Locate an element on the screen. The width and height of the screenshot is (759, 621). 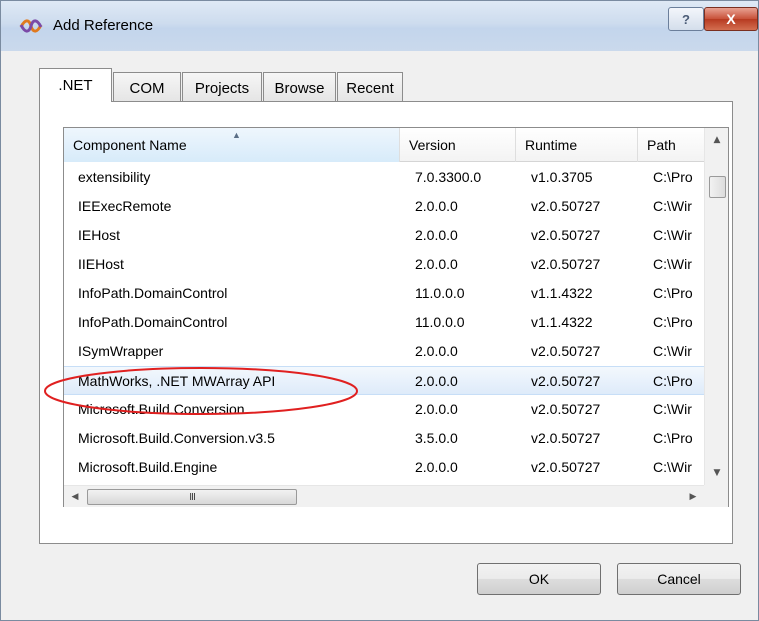
list-header: Component Name ▲ Version Runtime Path is located at coordinates (384, 145).